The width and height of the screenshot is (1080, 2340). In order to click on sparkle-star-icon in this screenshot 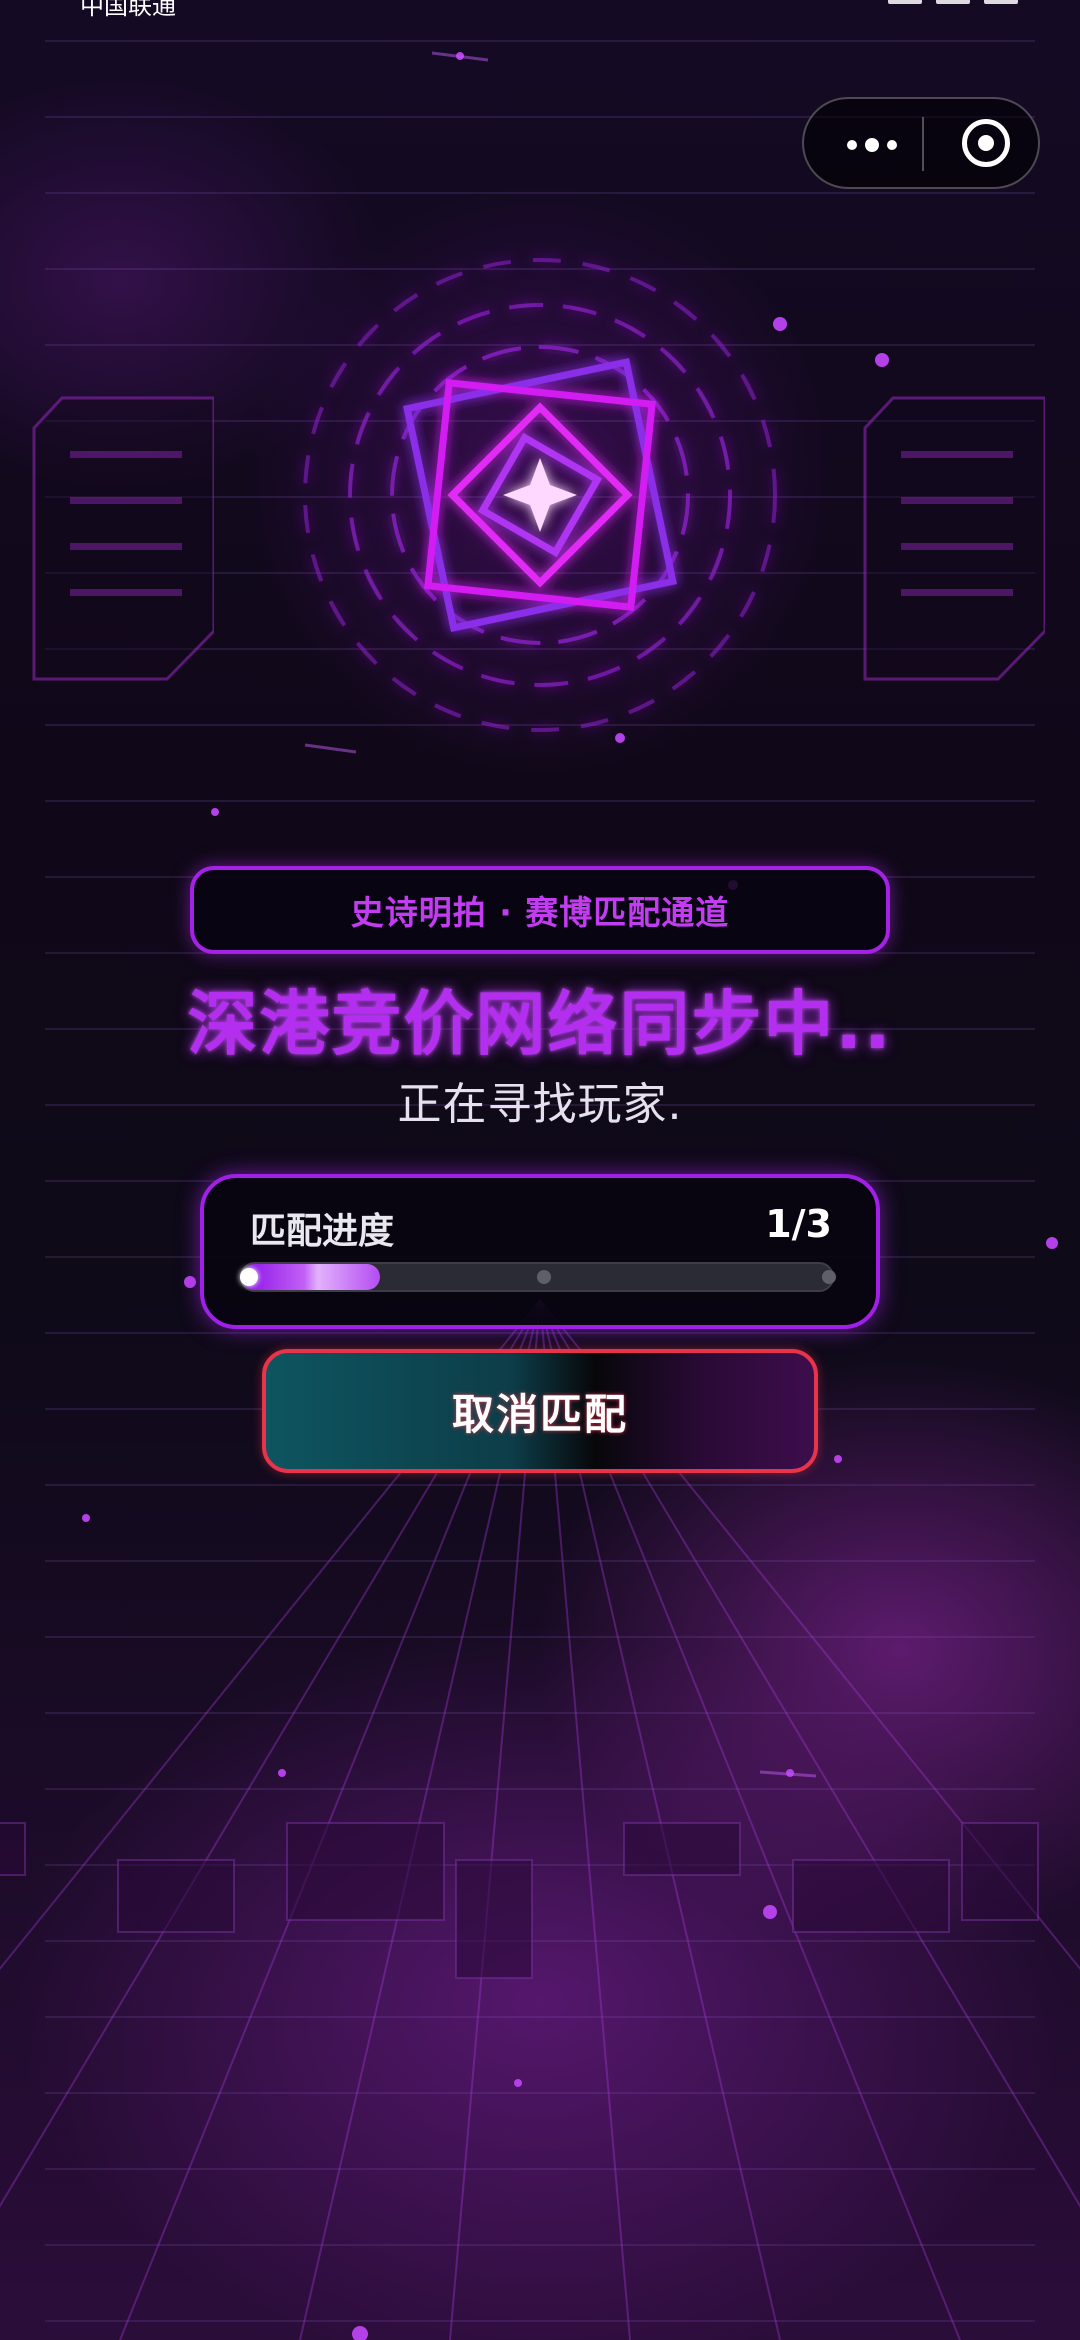, I will do `click(540, 495)`.